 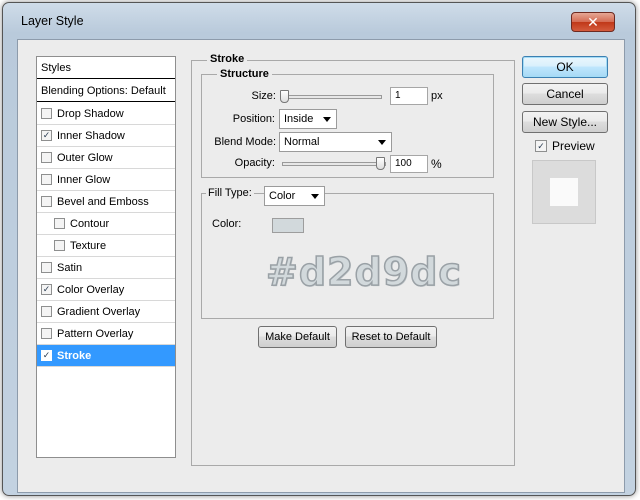 I want to click on position-value: Inside, so click(x=299, y=119).